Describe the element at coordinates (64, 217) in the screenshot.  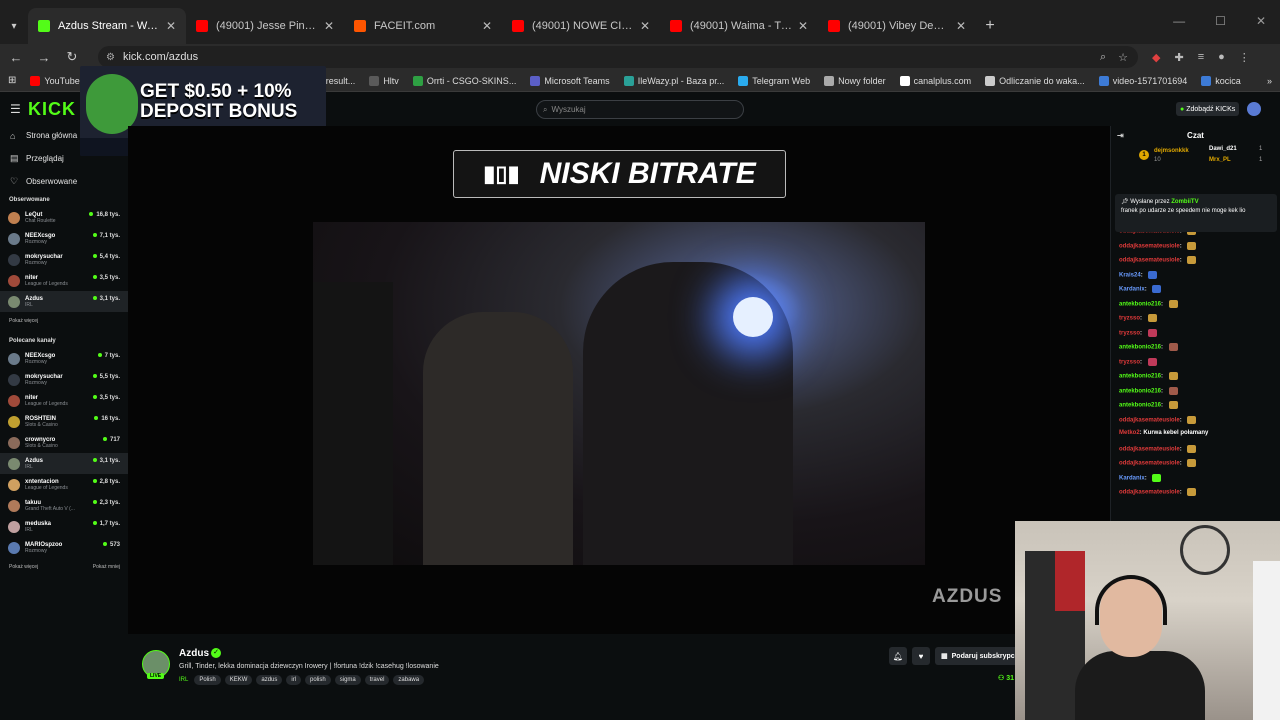
I see `channel-item: LeQut Chat Roulette 16,8 tys.` at that location.